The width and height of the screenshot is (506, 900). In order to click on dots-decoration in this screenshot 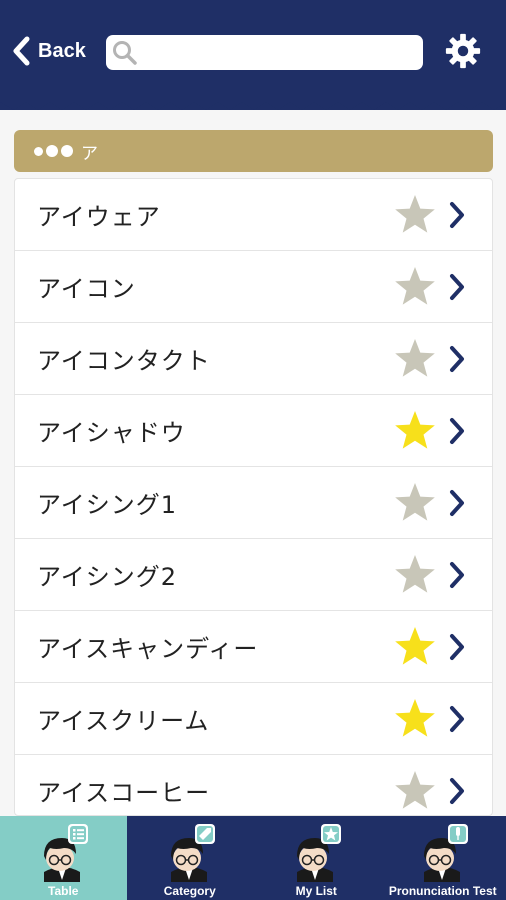, I will do `click(53, 151)`.